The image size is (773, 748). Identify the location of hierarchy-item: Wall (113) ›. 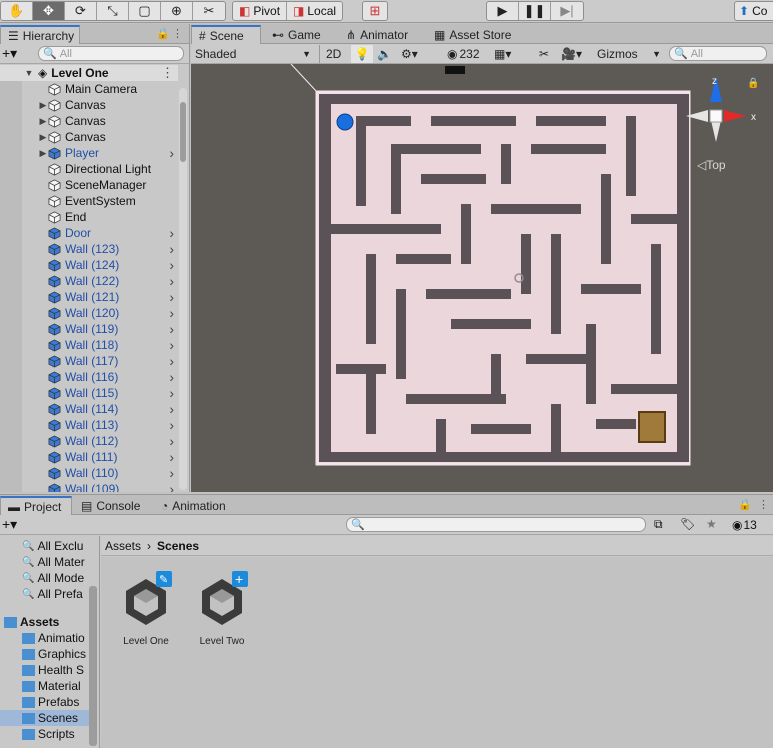
(89, 425).